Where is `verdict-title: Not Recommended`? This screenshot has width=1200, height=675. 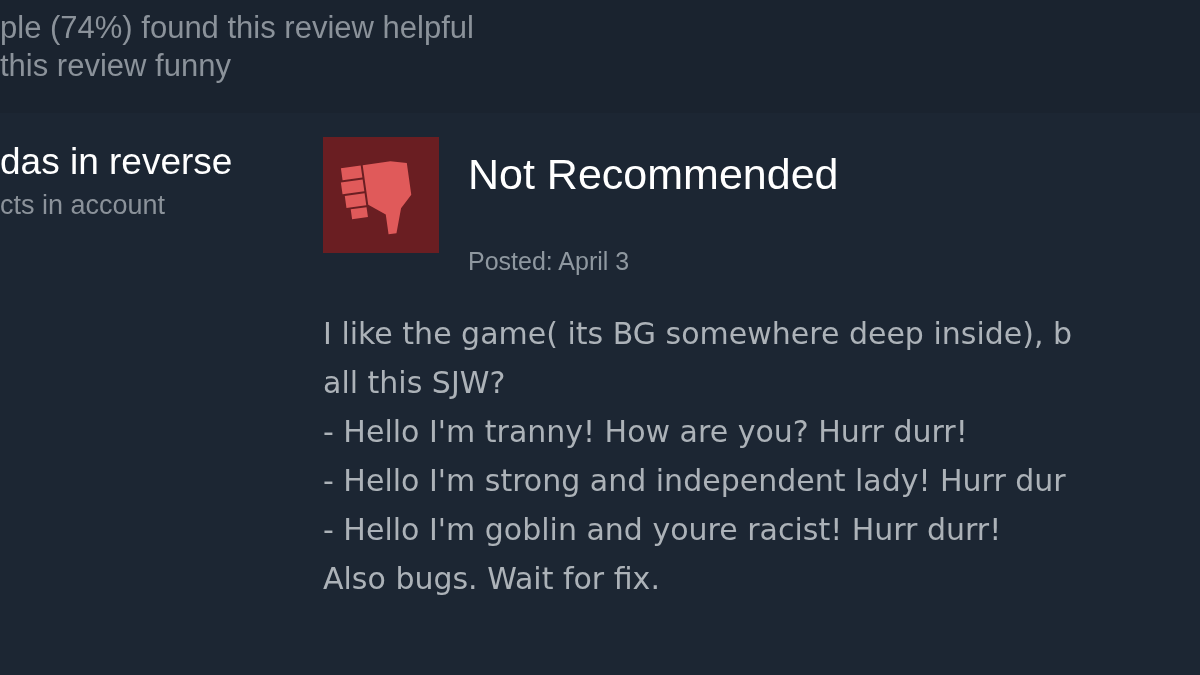 verdict-title: Not Recommended is located at coordinates (653, 174).